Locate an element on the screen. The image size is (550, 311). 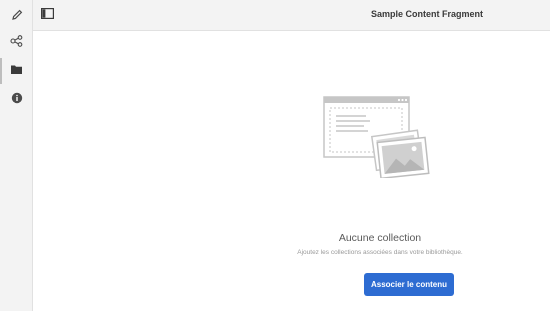
associate-content-button: Associer le contenu is located at coordinates (409, 284).